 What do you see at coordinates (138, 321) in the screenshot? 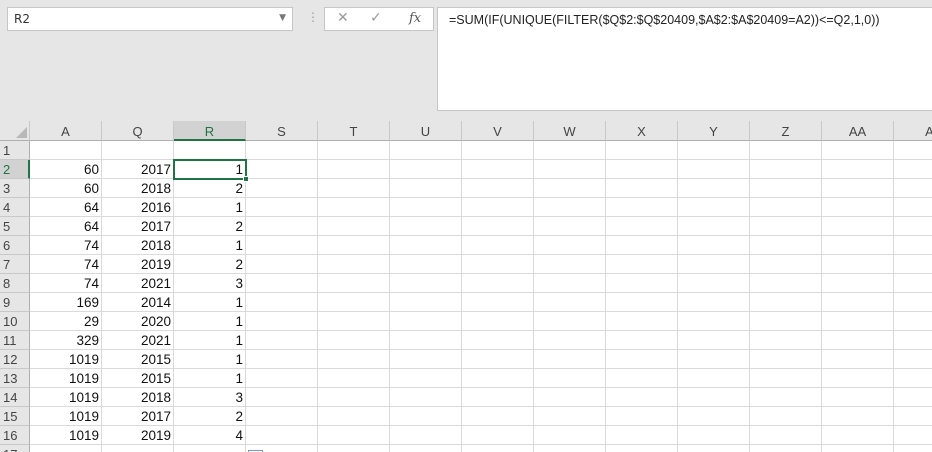
I see `cell-q10: 2020` at bounding box center [138, 321].